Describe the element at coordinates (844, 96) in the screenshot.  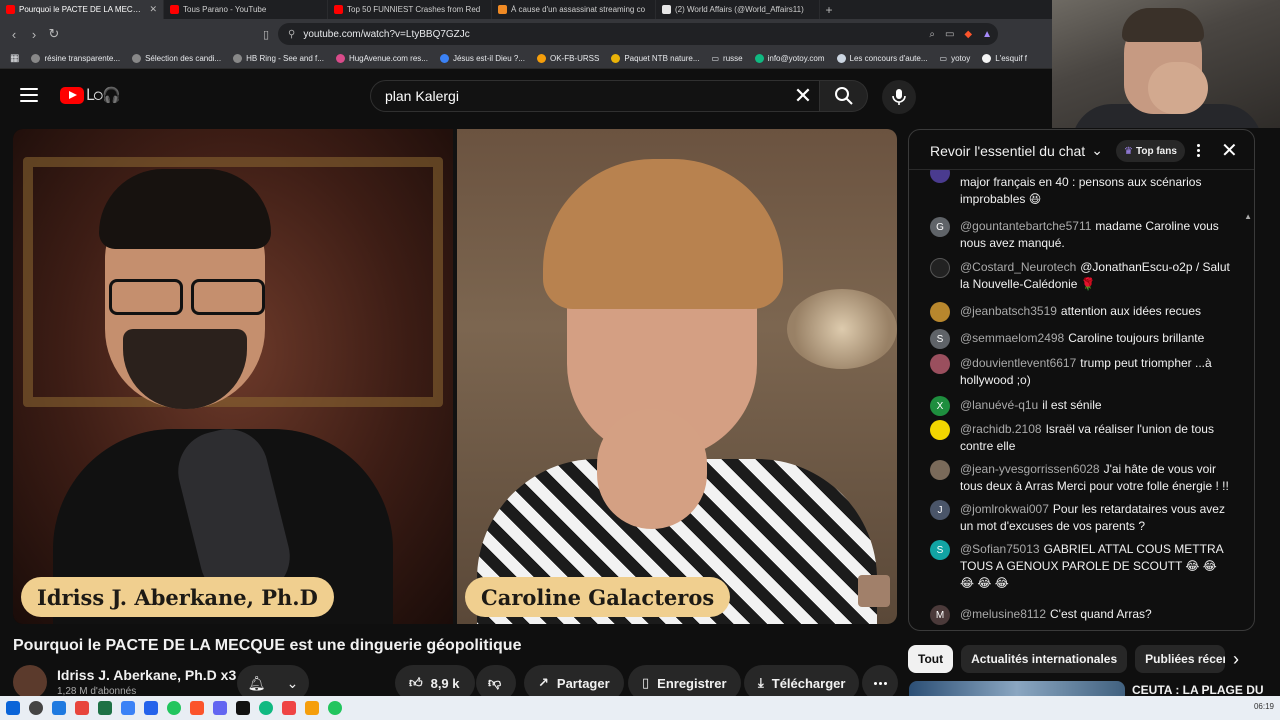
I see `search-button` at that location.